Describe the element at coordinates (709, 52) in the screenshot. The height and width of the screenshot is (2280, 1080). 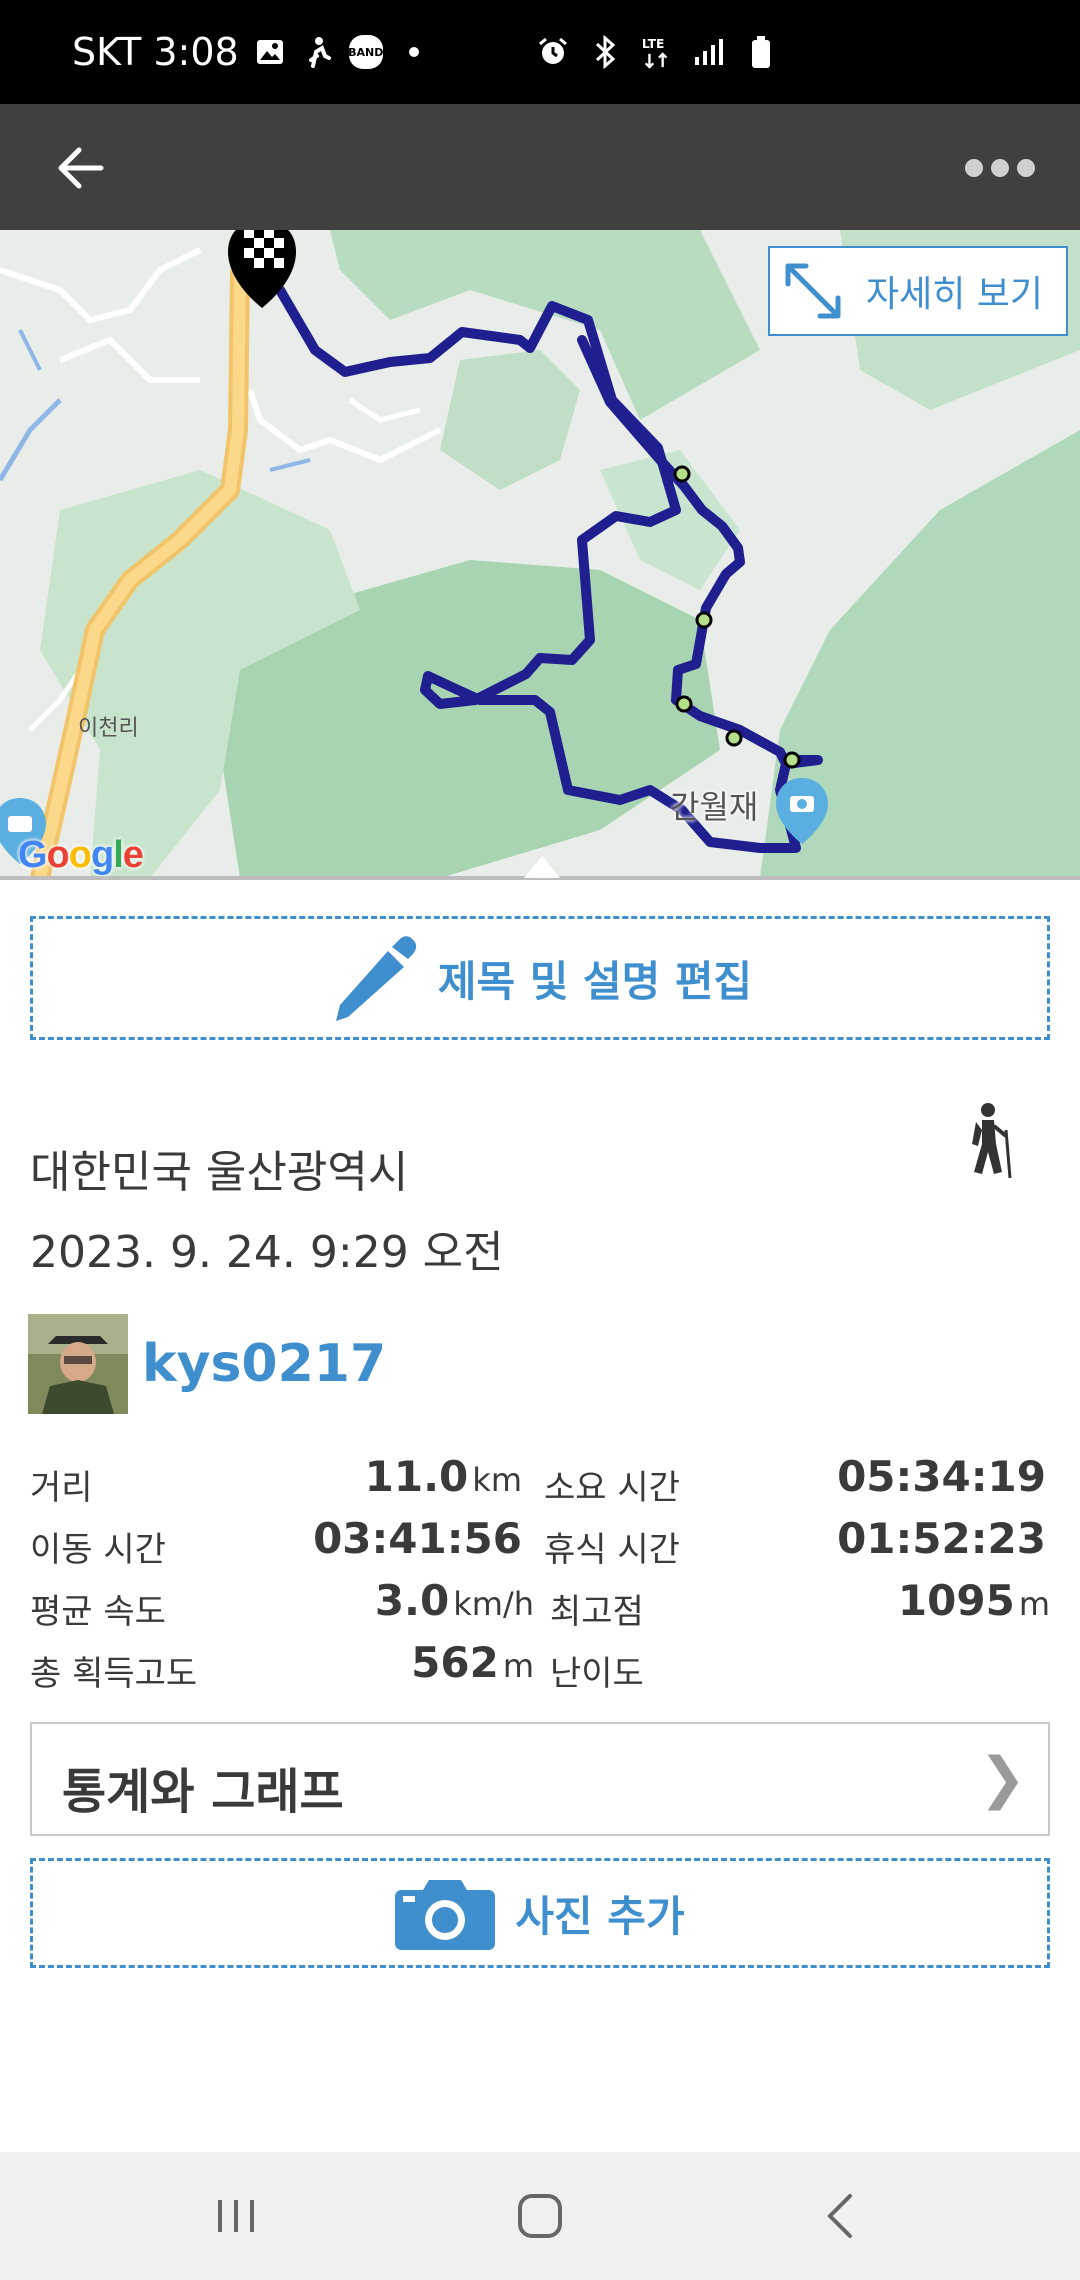
I see `signal-icon` at that location.